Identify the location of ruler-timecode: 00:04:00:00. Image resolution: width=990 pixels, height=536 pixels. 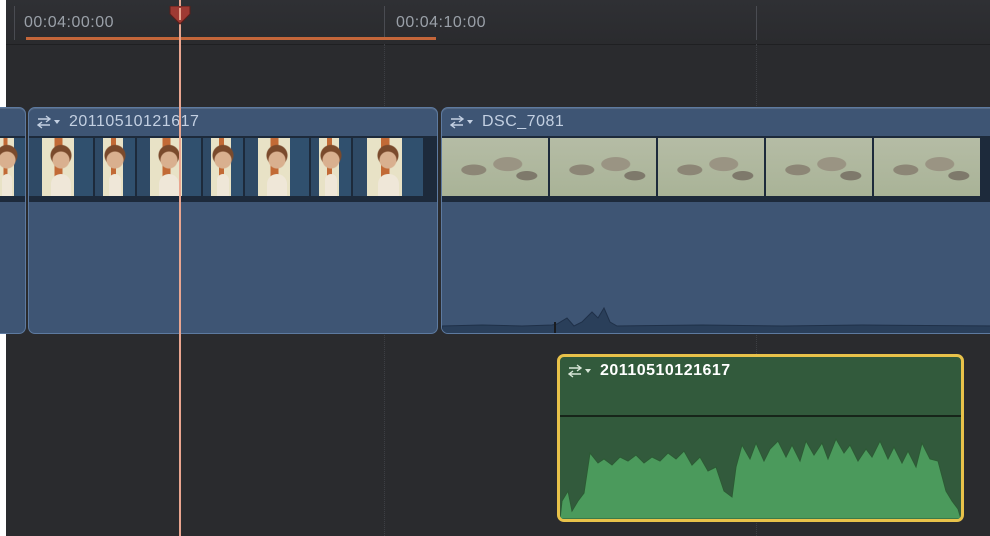
(69, 22).